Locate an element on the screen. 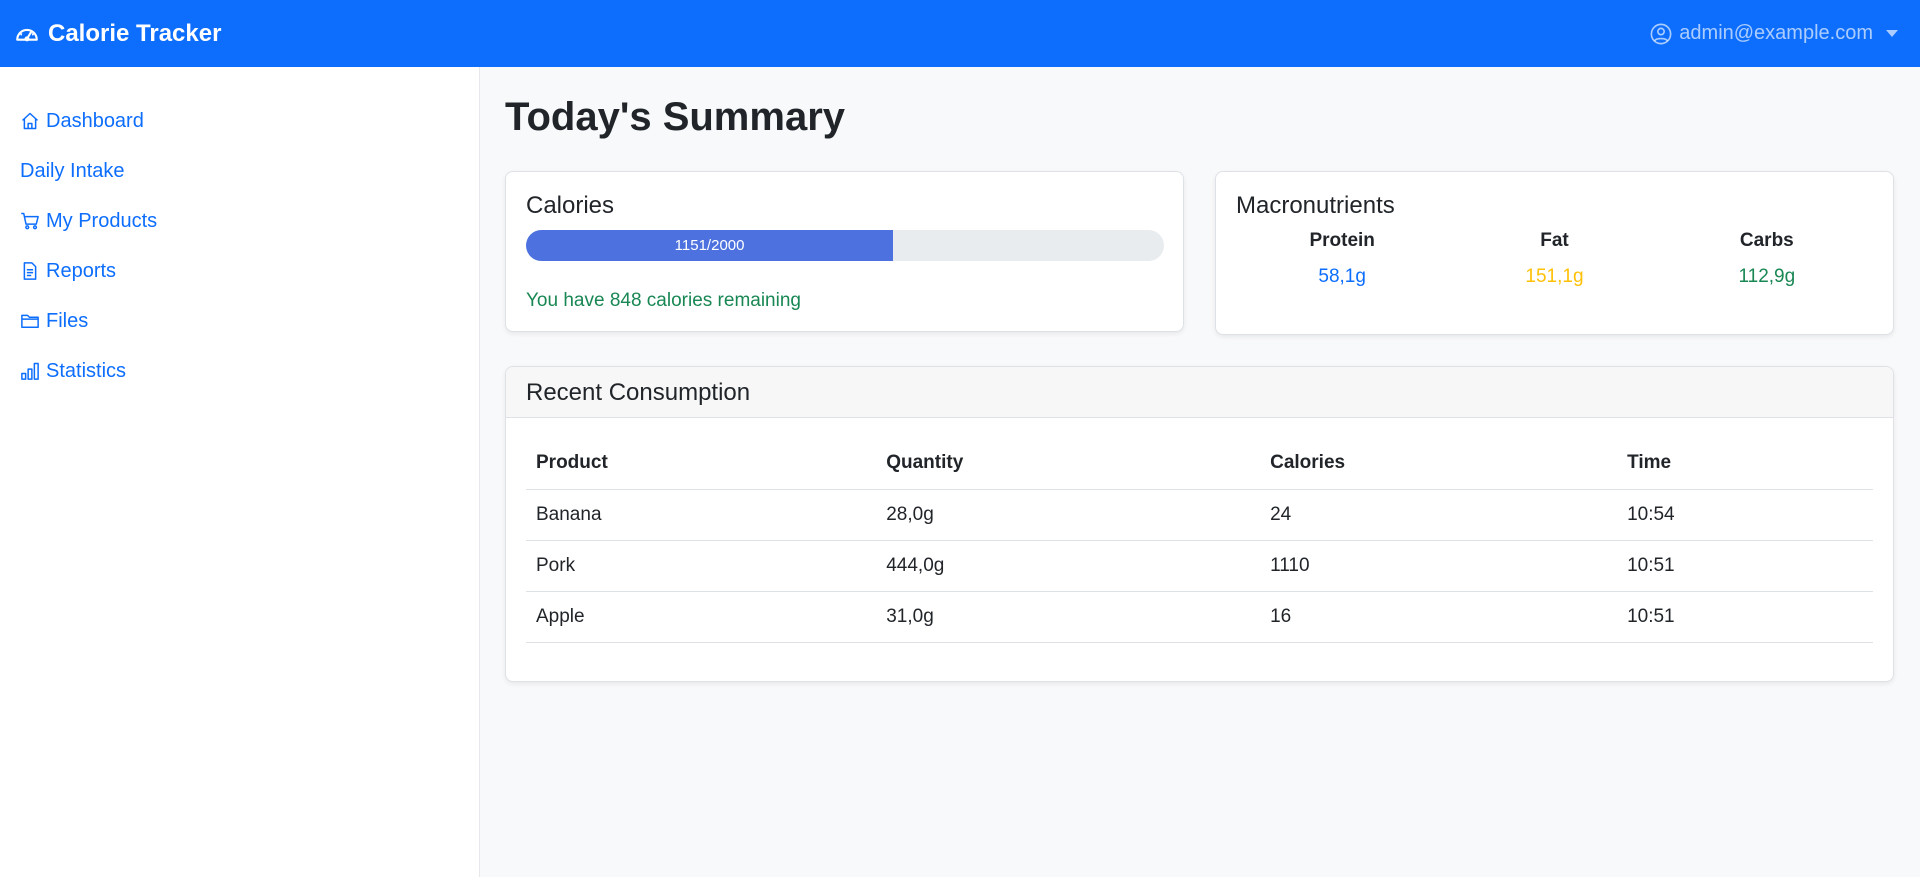 The image size is (1920, 877). column-header-quantity: Quantity is located at coordinates (1068, 464).